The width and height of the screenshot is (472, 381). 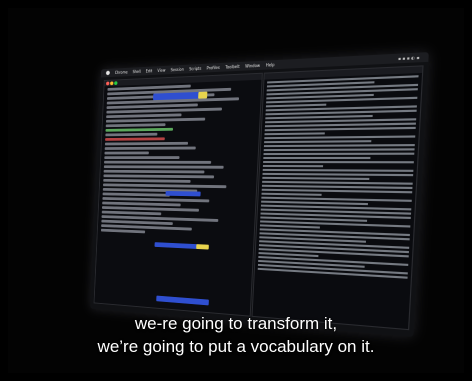 What do you see at coordinates (232, 66) in the screenshot?
I see `menubar-item: Toolbelt` at bounding box center [232, 66].